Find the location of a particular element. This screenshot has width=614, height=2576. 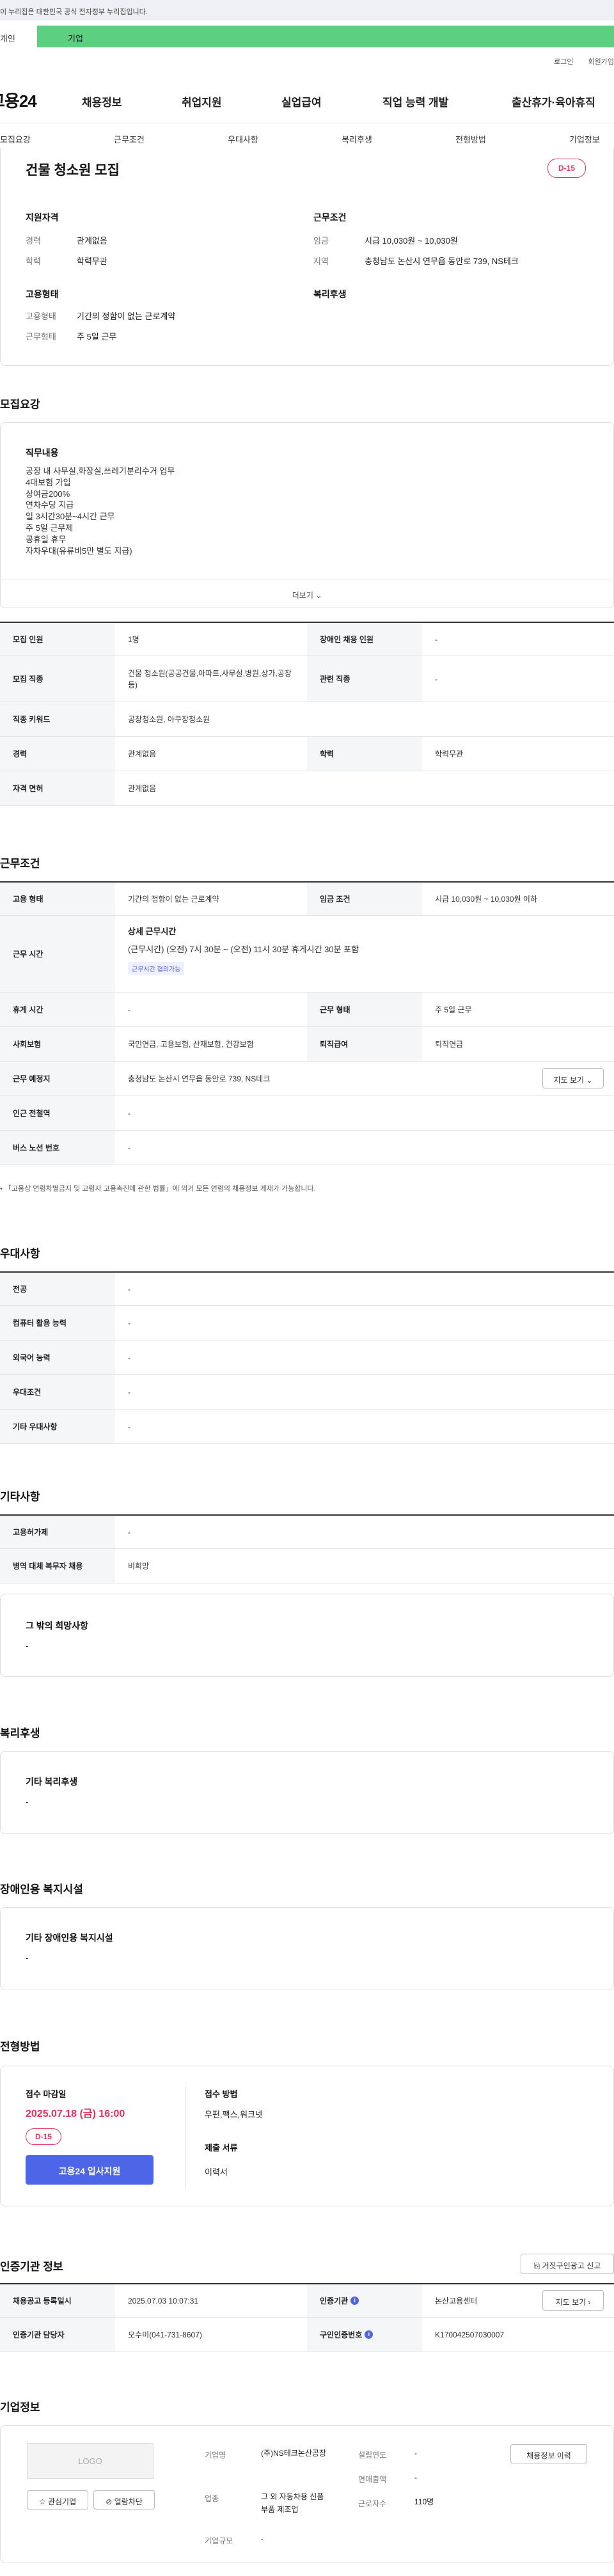

more-label: 더보기 is located at coordinates (302, 595).